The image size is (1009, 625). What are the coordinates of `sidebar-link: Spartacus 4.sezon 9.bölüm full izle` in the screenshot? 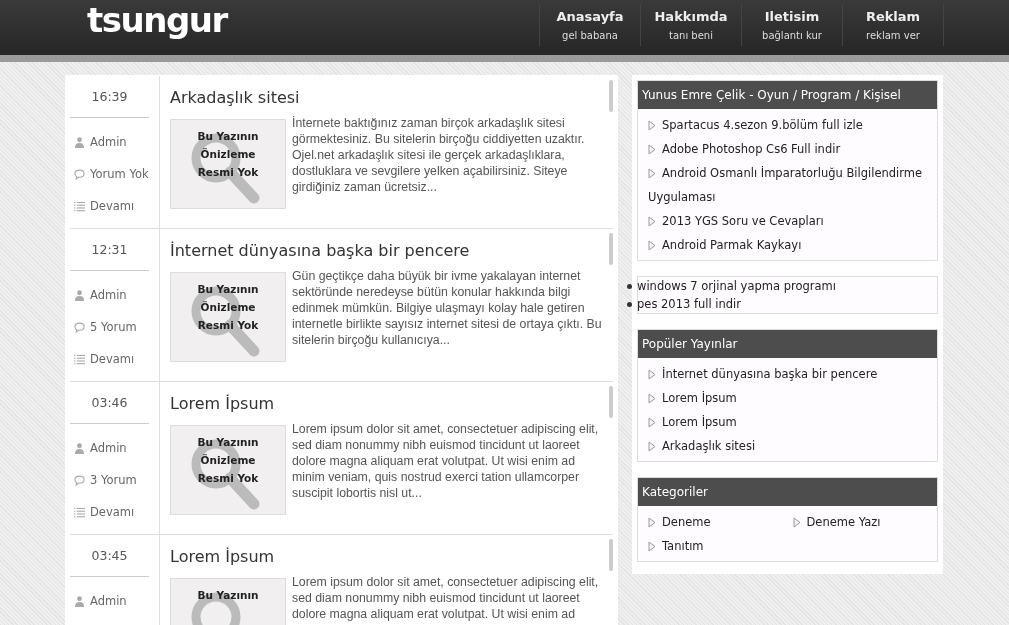 It's located at (792, 125).